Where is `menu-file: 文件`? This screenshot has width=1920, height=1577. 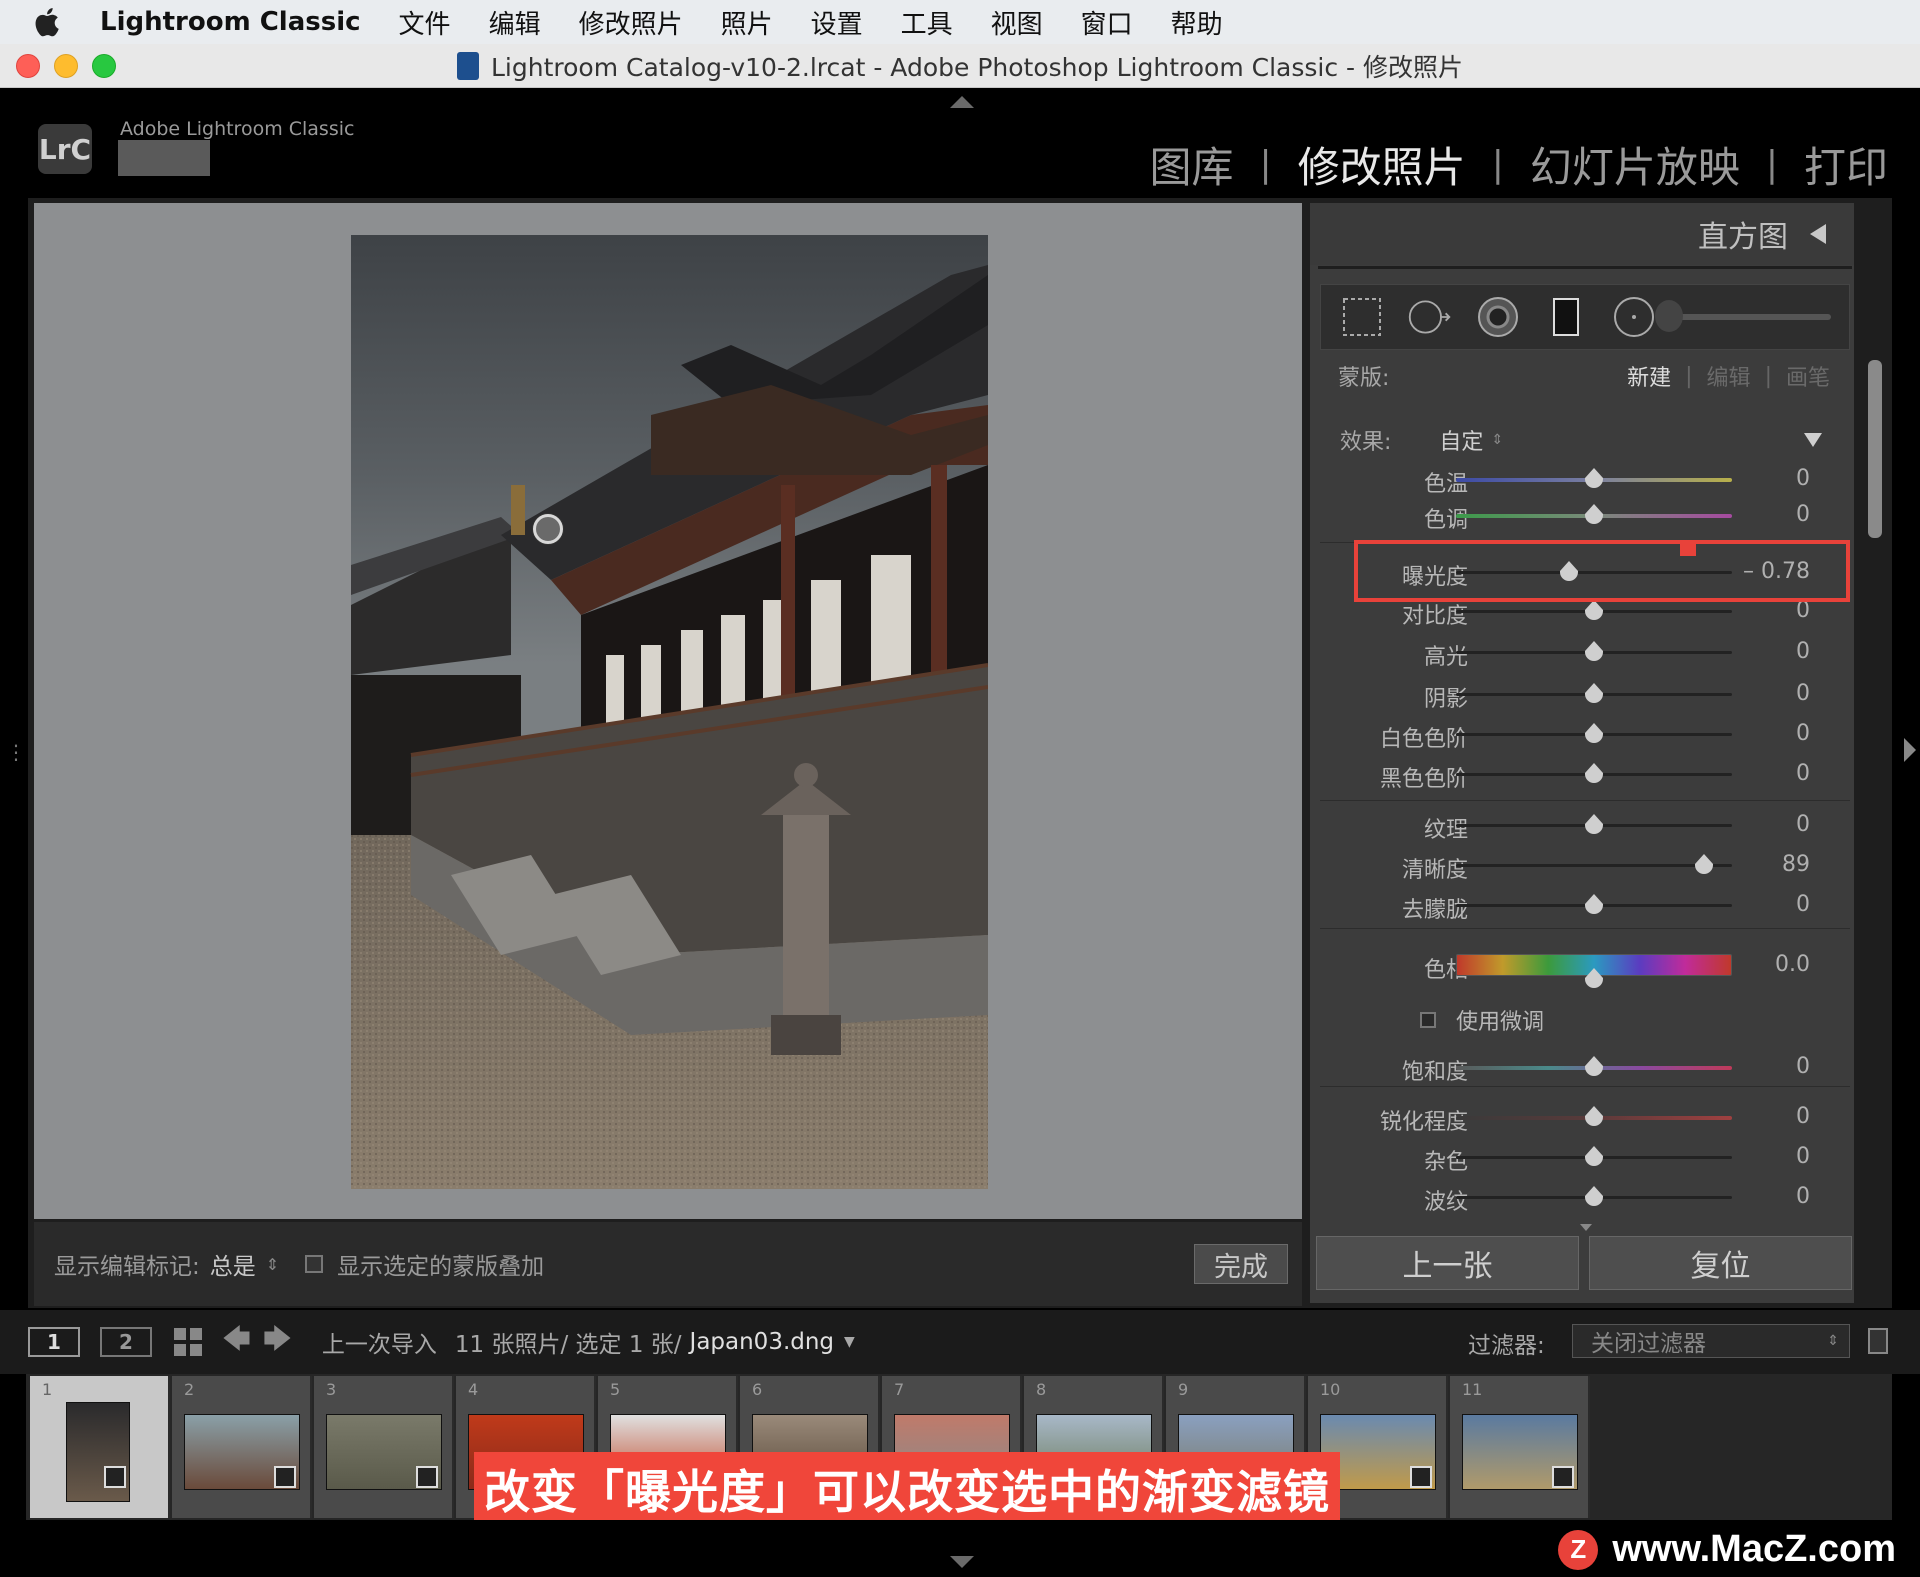 menu-file: 文件 is located at coordinates (425, 22).